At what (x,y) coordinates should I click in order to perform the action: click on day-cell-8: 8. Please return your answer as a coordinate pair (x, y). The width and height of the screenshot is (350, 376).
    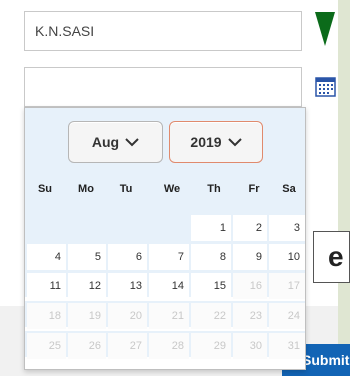
    Looking at the image, I should click on (211, 257).